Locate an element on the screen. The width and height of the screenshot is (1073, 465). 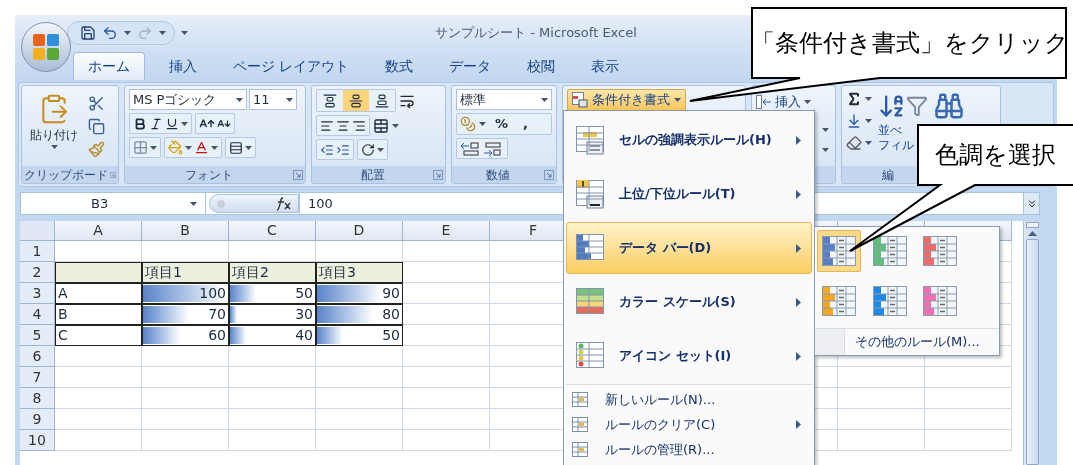
align-left-icon is located at coordinates (327, 125).